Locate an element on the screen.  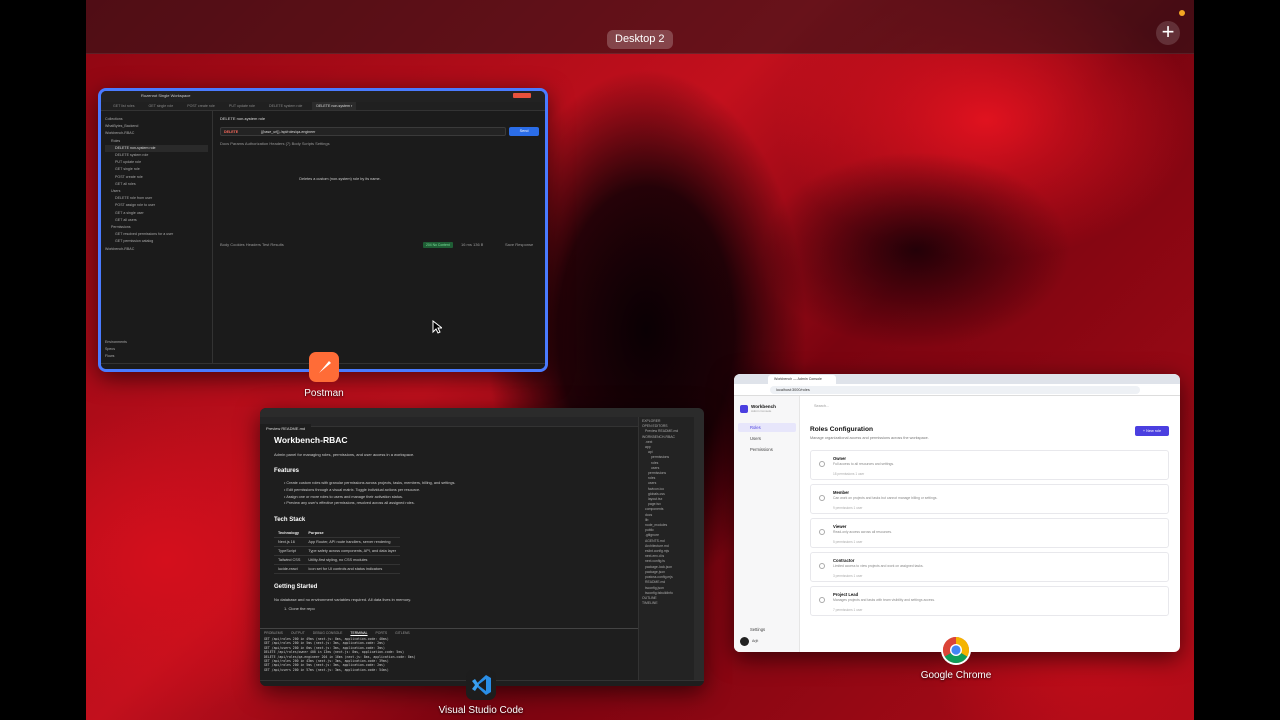
request-tab: DELETE system role is located at coordinates (285, 106).